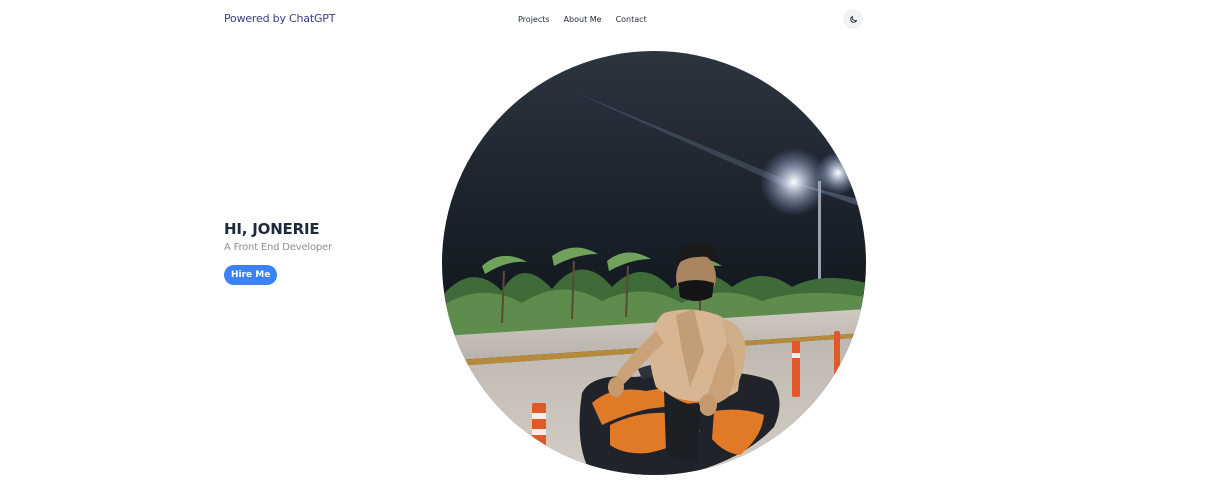 Image resolution: width=1206 pixels, height=496 pixels. What do you see at coordinates (631, 19) in the screenshot?
I see `nav-link-contact: Contact` at bounding box center [631, 19].